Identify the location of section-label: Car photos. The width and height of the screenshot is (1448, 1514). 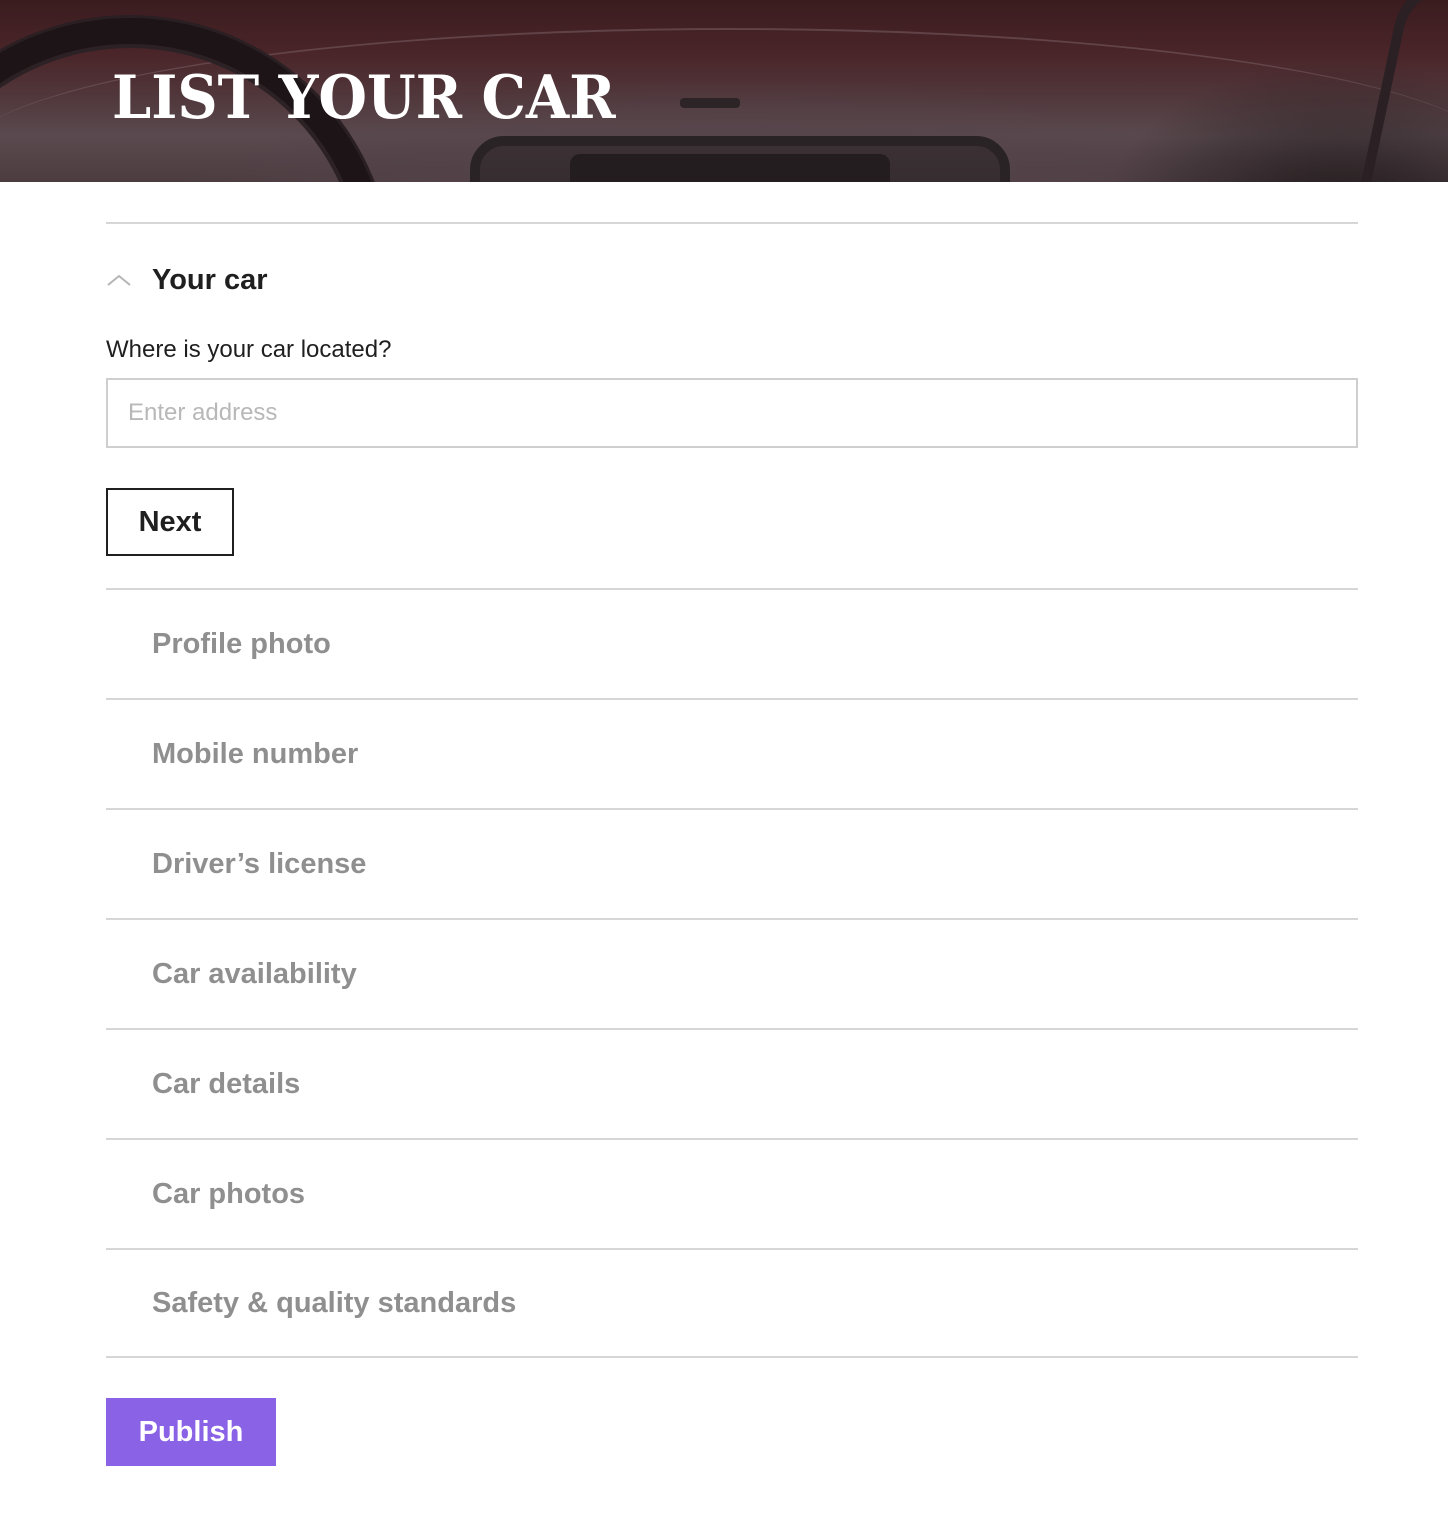
(229, 1193).